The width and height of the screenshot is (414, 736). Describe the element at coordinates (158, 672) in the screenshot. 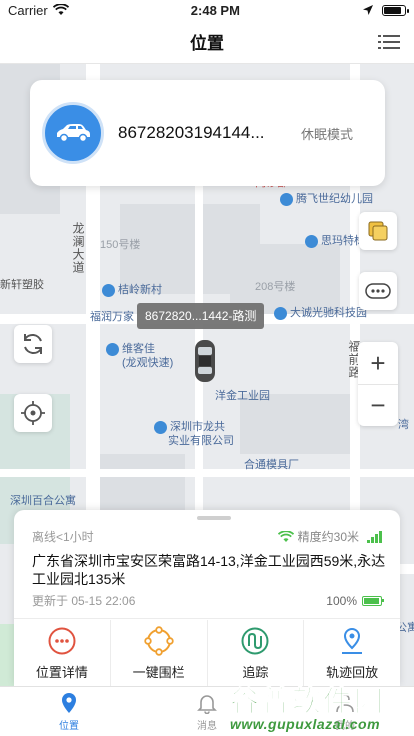

I see `action-label: 一键围栏` at that location.